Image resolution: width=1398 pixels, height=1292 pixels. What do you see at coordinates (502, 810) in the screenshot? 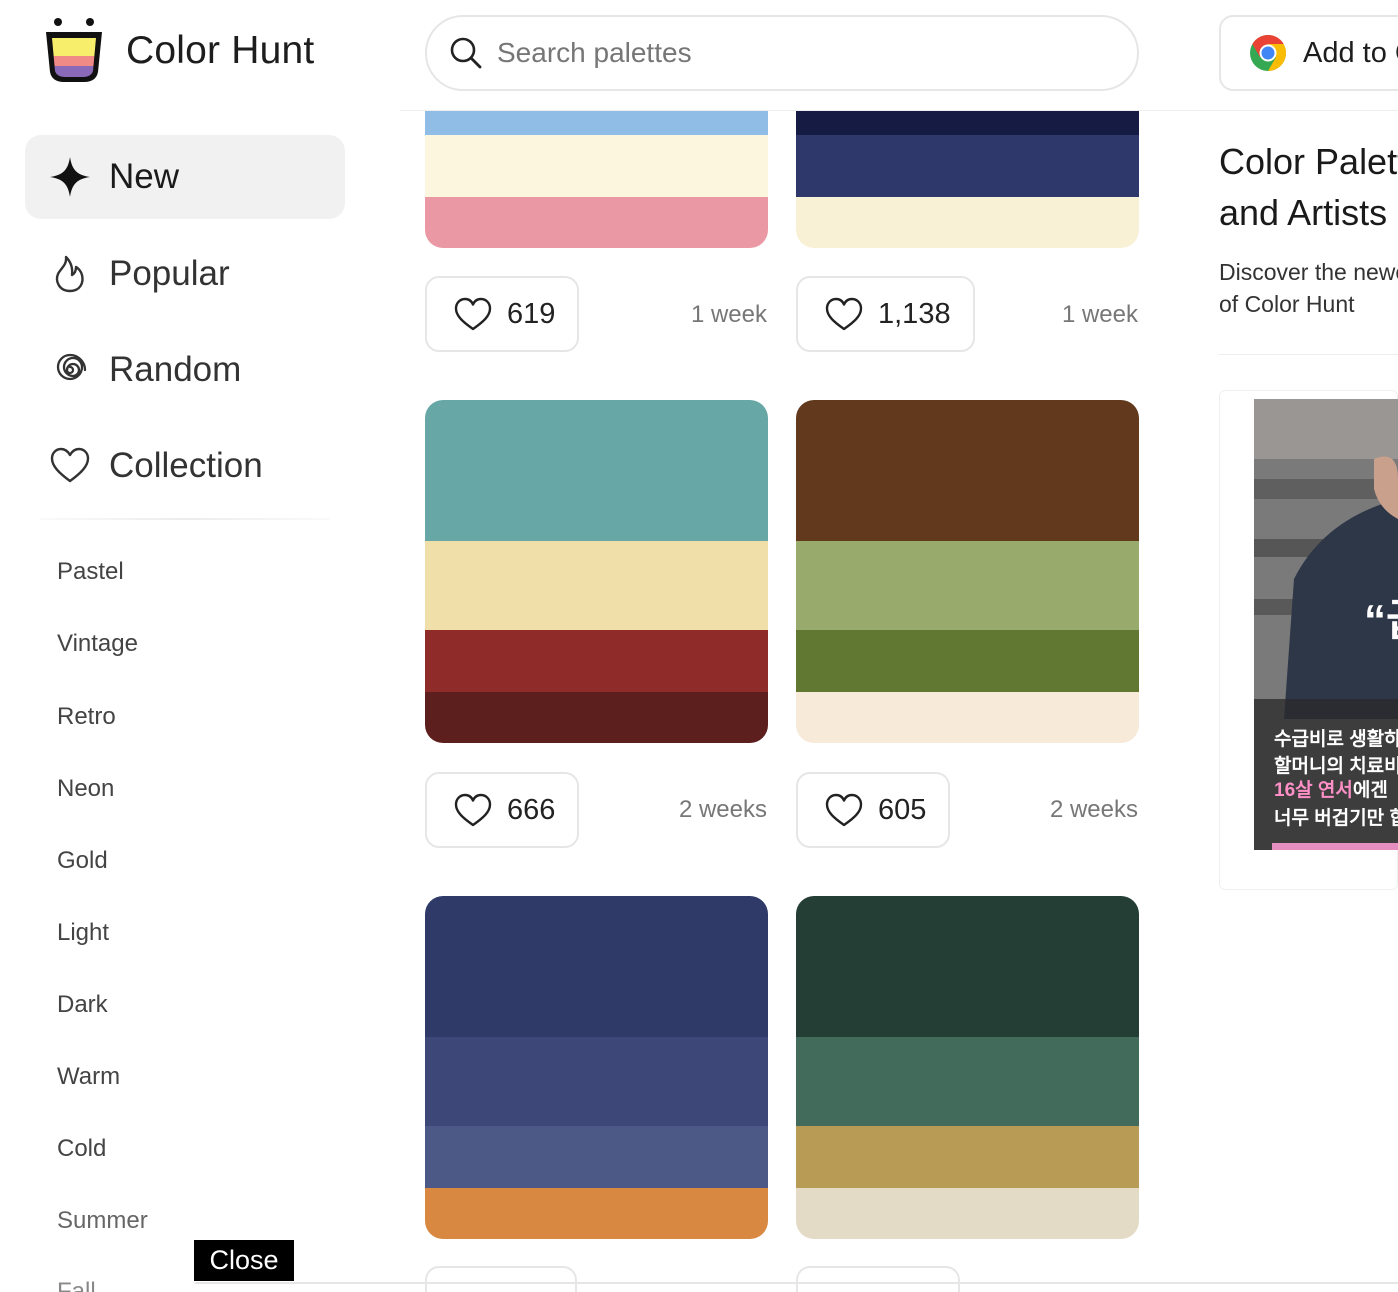
I see `palette-3-like-button: 666` at bounding box center [502, 810].